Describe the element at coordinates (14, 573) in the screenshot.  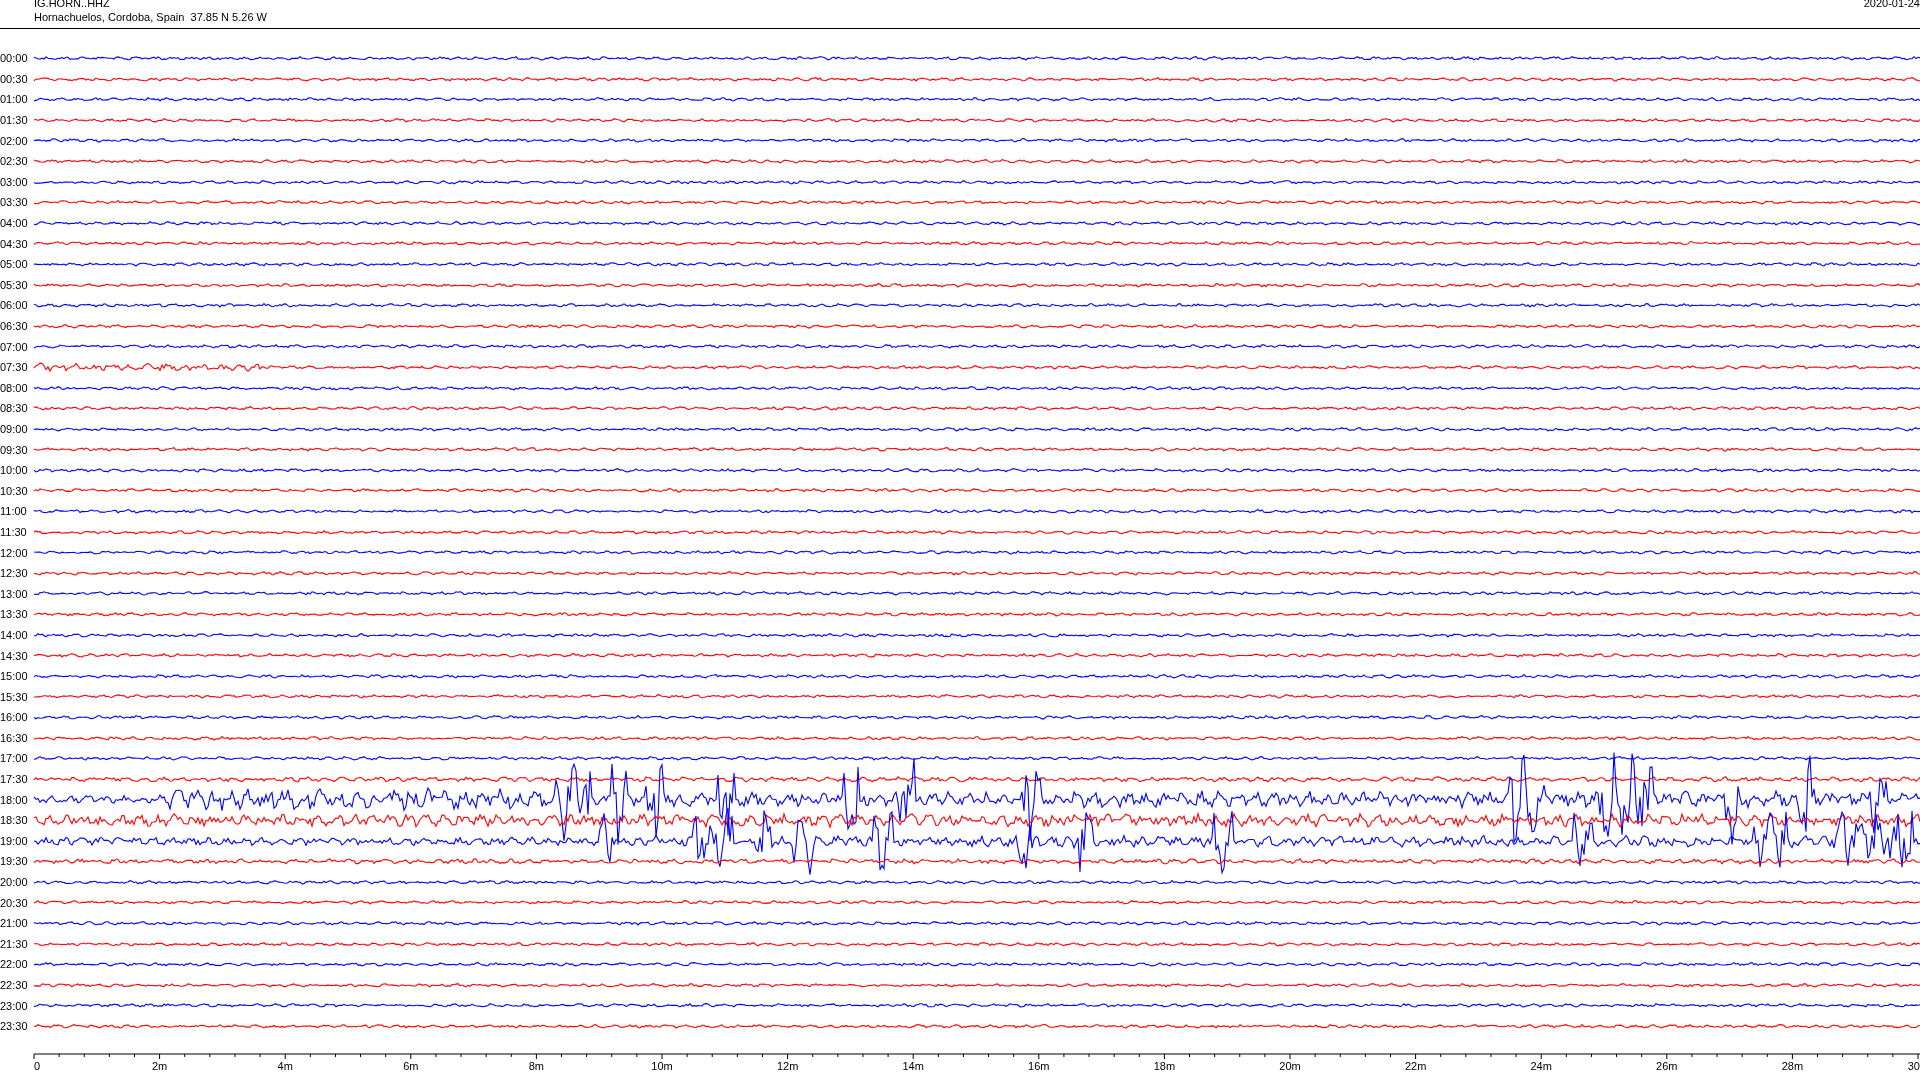
I see `time-label: 12:30` at that location.